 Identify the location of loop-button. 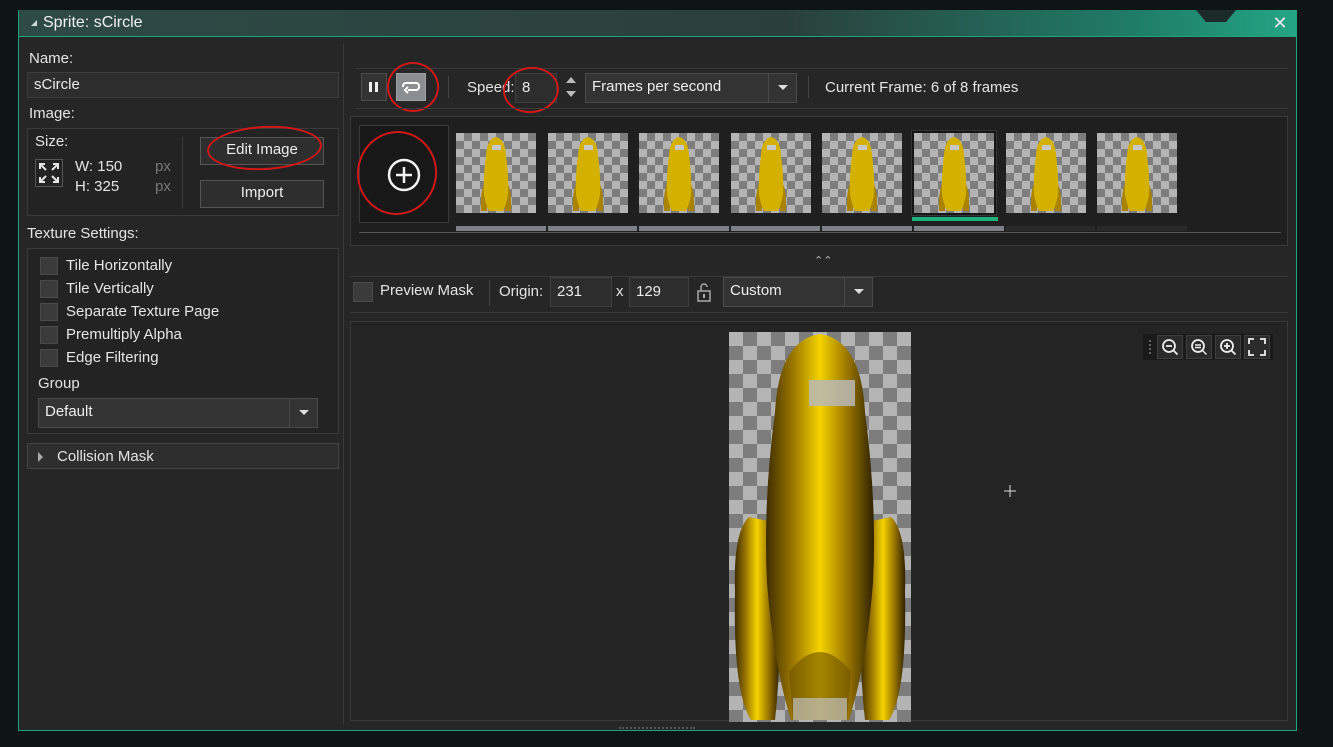
(411, 87).